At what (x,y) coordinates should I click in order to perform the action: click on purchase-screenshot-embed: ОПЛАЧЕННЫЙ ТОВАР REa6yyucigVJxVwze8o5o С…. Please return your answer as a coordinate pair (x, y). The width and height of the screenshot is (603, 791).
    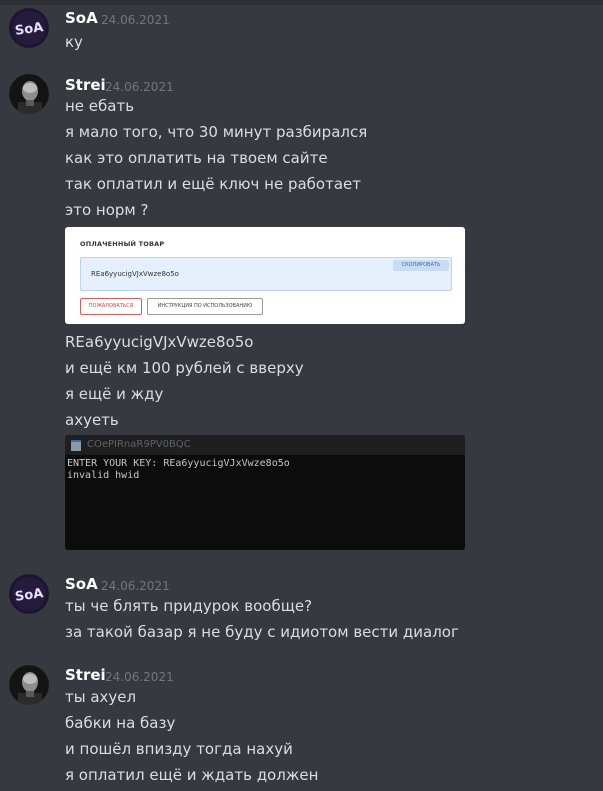
    Looking at the image, I should click on (265, 275).